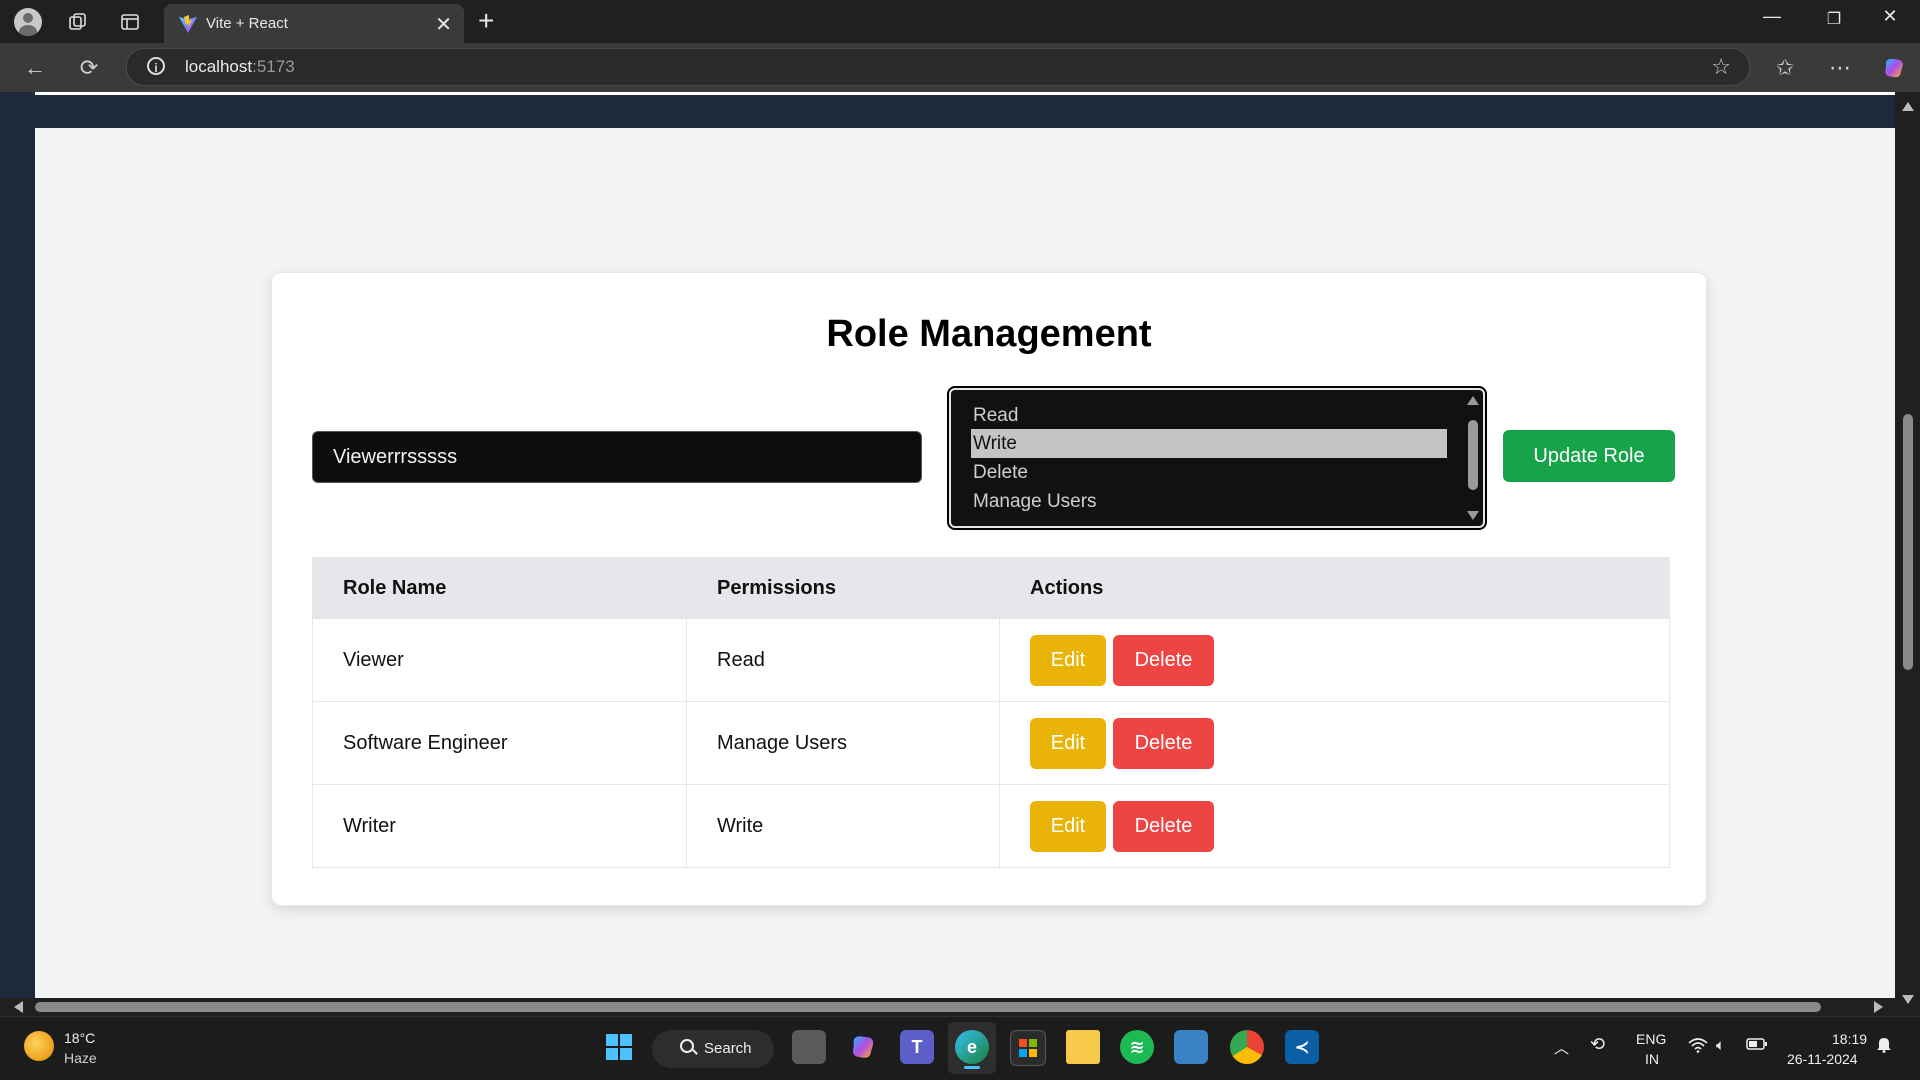  Describe the element at coordinates (1191, 1047) in the screenshot. I see `remote-desktop-icon` at that location.